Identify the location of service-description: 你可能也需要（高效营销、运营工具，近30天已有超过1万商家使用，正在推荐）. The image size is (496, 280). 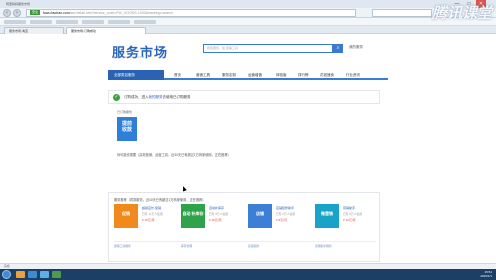
(174, 155).